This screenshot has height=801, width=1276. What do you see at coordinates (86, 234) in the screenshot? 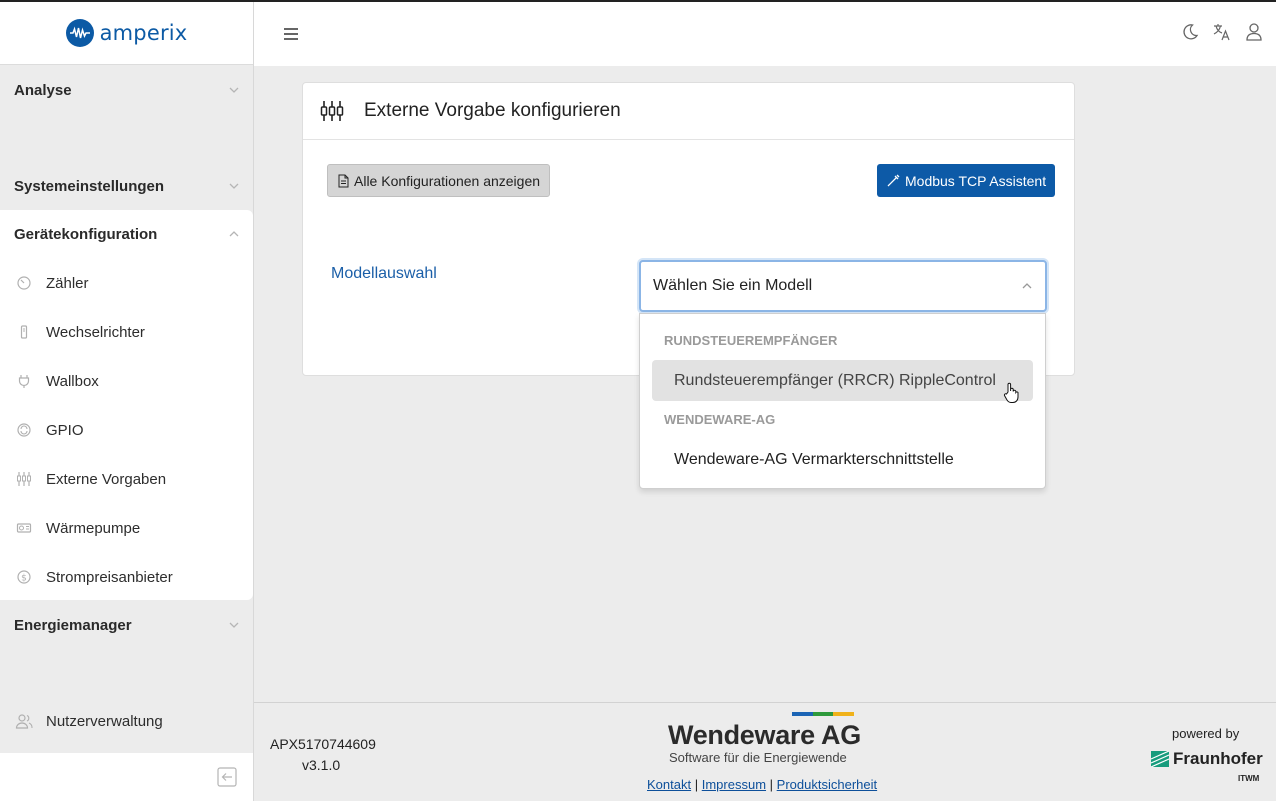
I see `section-label: Gerätekonfiguration` at bounding box center [86, 234].